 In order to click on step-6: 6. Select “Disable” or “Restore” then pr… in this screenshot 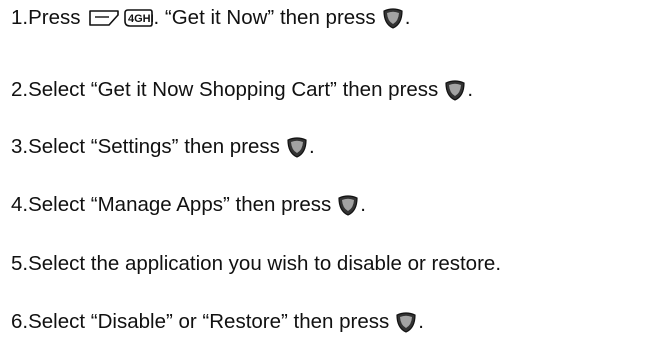, I will do `click(217, 322)`.